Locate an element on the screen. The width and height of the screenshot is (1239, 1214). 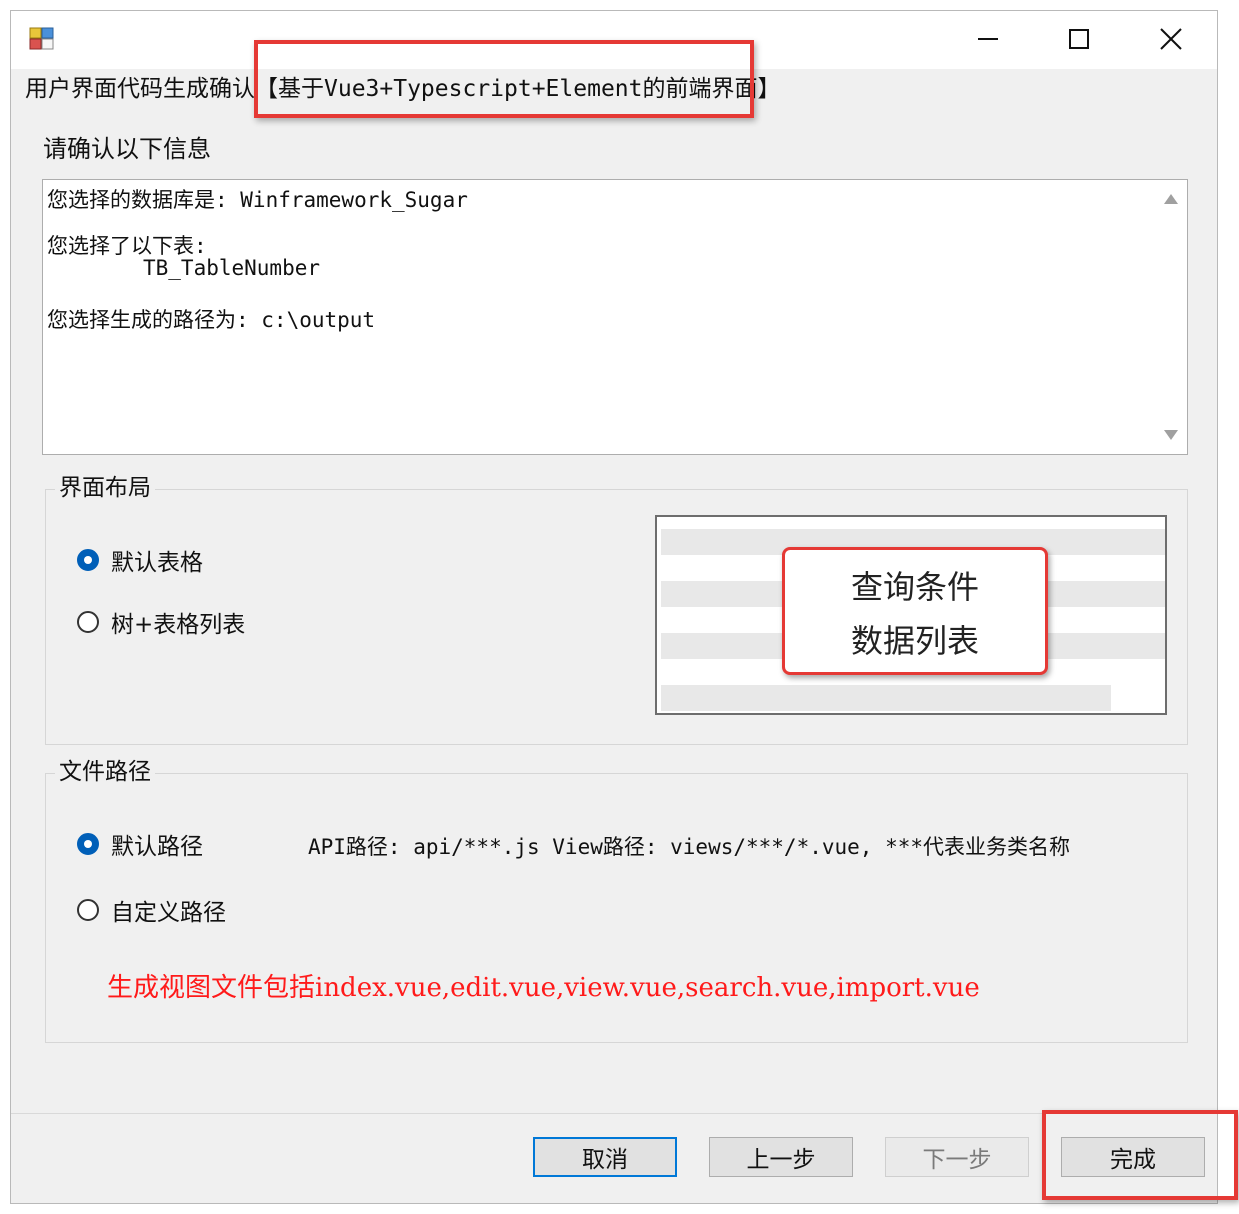
maximize-button is located at coordinates (1079, 39).